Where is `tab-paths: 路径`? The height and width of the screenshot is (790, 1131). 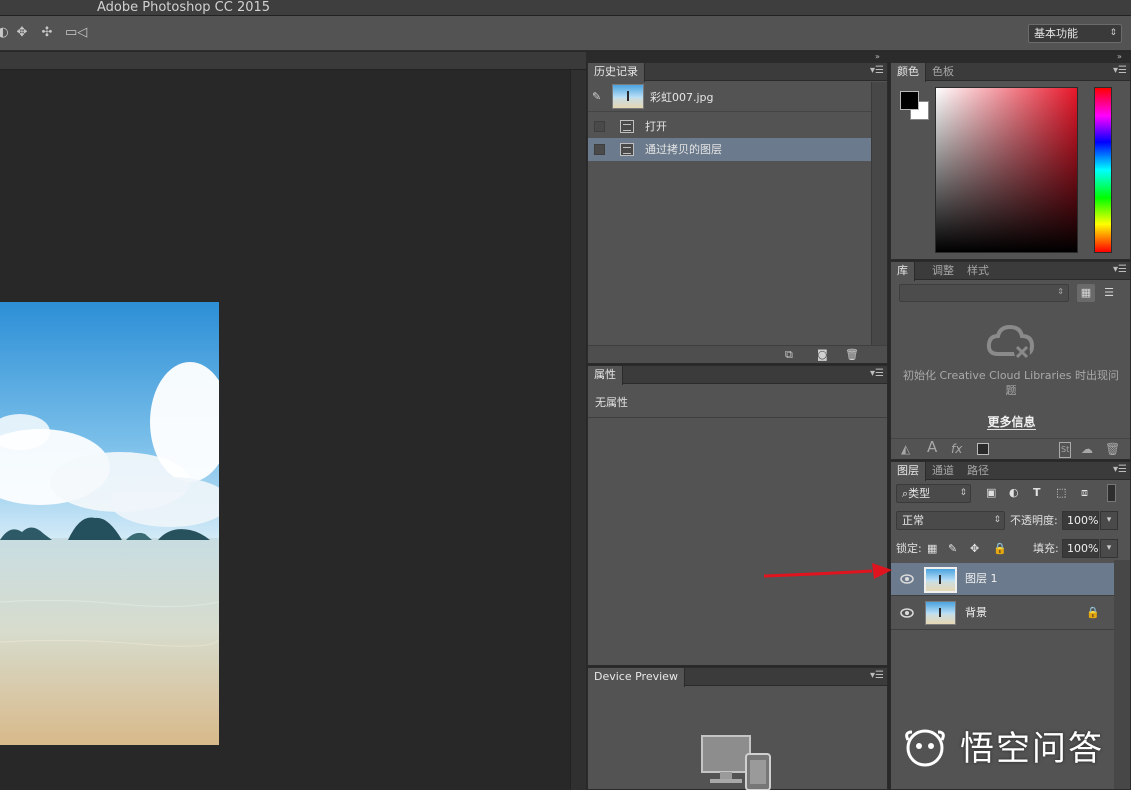 tab-paths: 路径 is located at coordinates (978, 471).